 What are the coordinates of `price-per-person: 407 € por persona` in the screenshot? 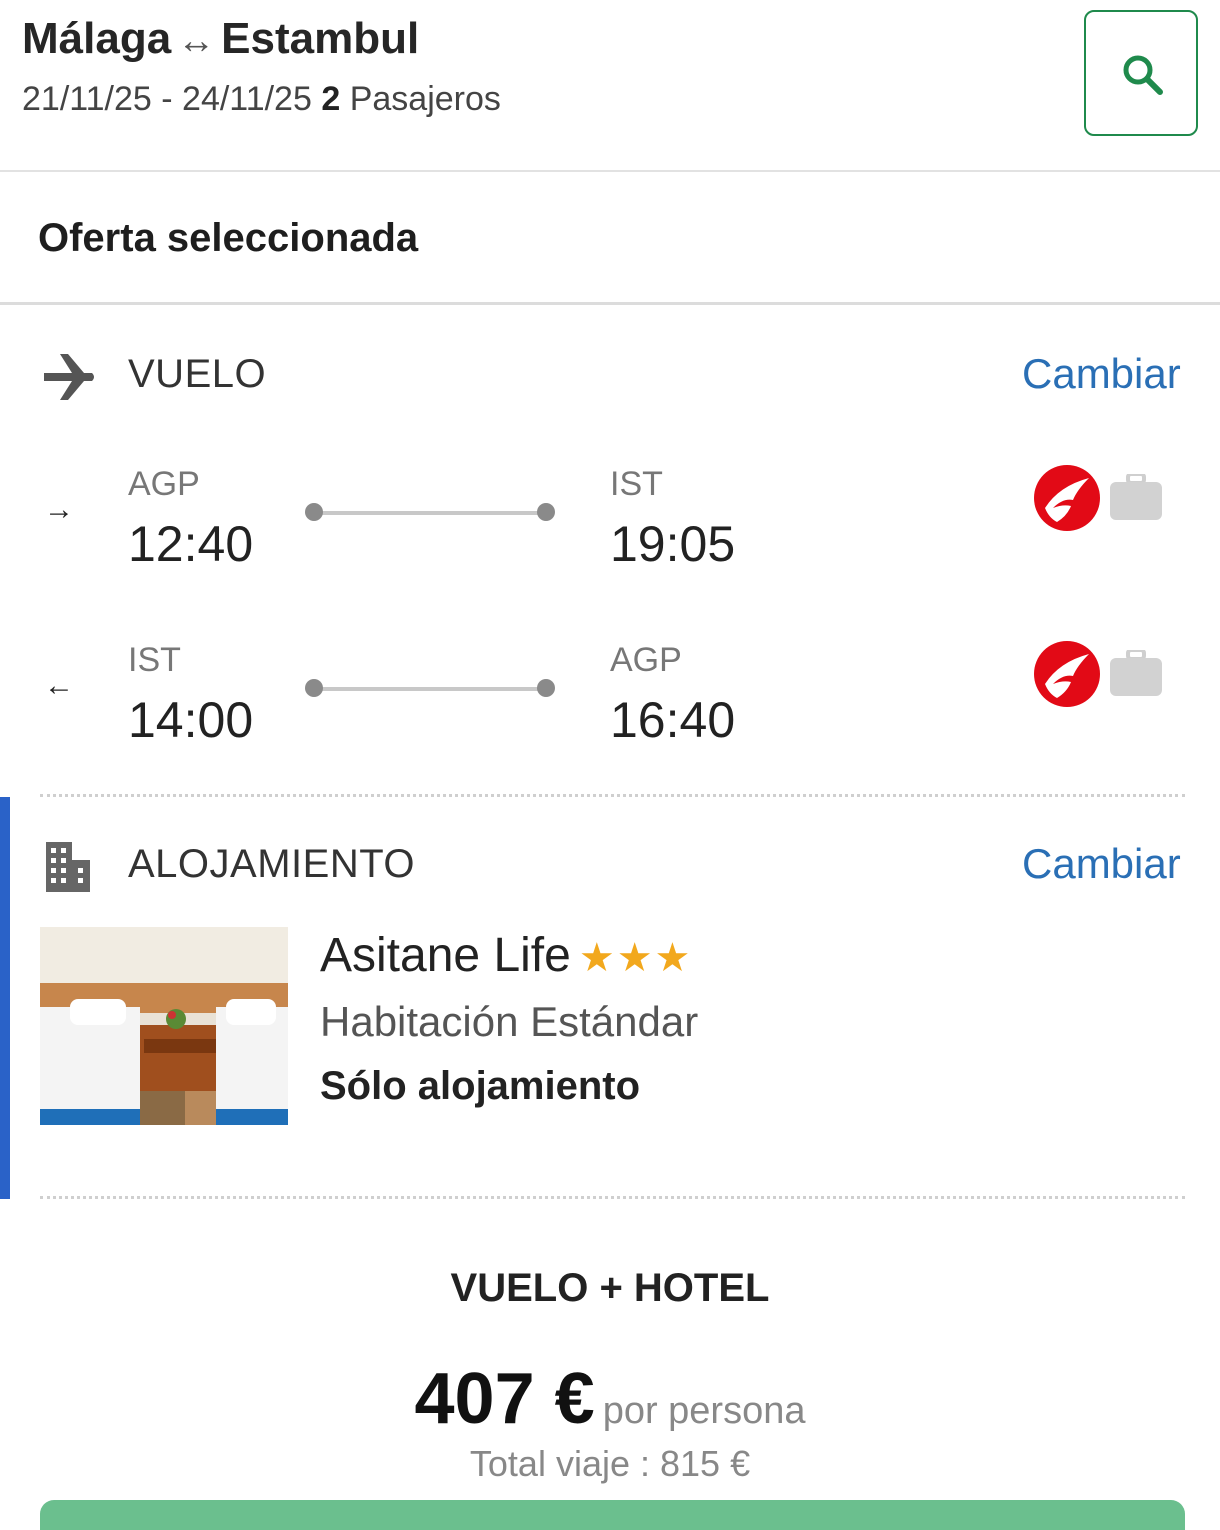 It's located at (610, 1399).